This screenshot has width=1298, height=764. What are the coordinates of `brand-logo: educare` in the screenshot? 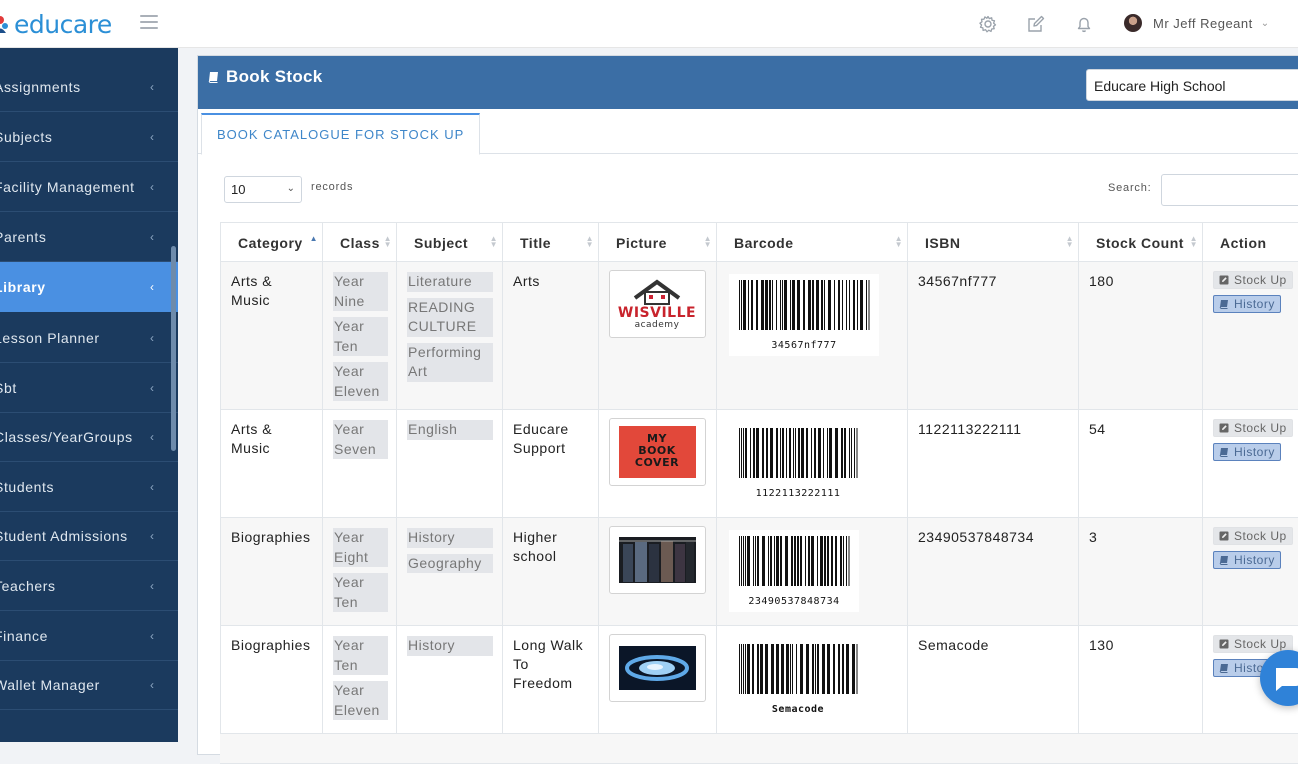 It's located at (56, 24).